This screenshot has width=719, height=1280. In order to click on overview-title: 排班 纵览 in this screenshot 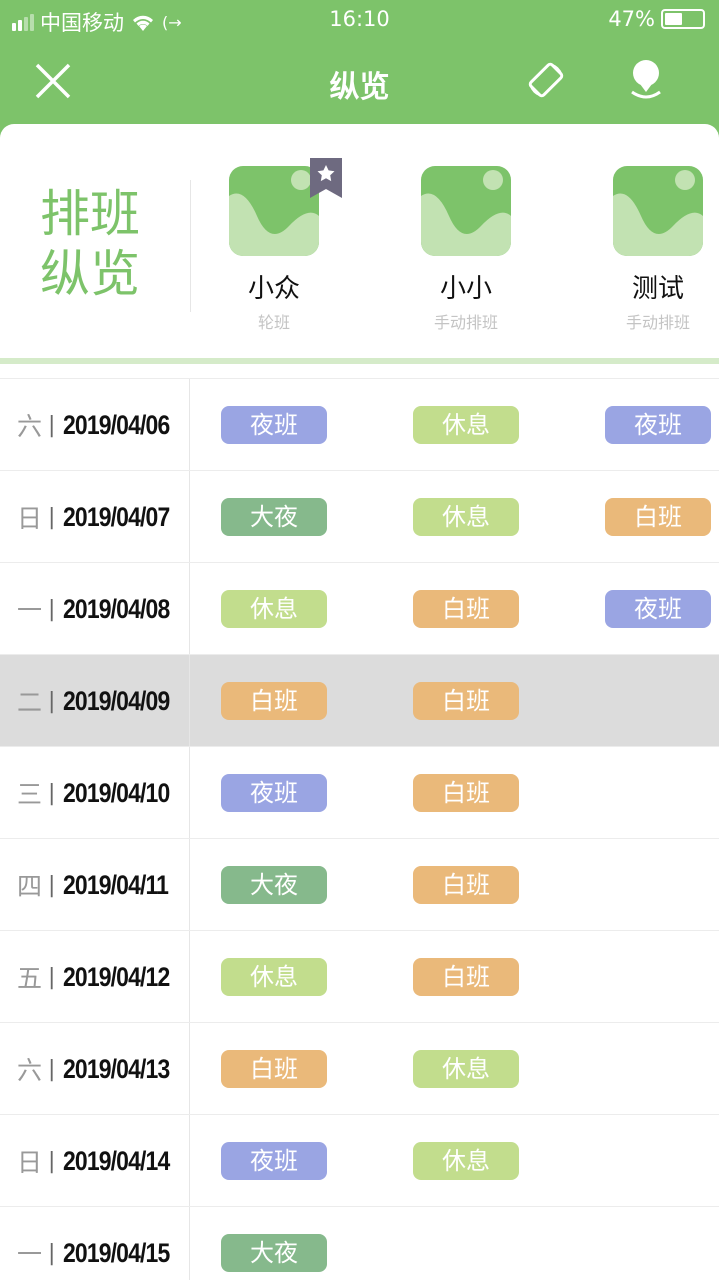, I will do `click(96, 244)`.